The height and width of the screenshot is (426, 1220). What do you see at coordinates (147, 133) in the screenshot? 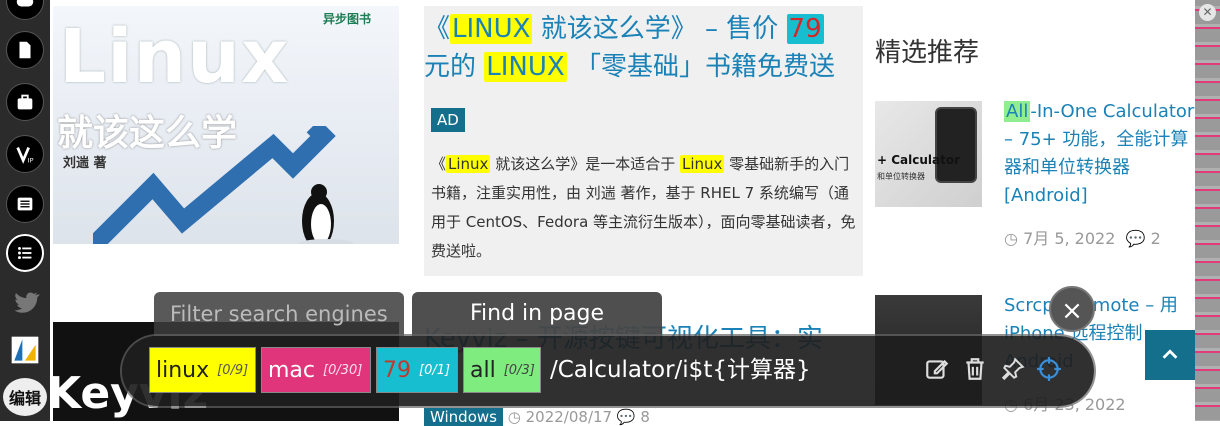
I see `image-subtitle: 就该这么学` at bounding box center [147, 133].